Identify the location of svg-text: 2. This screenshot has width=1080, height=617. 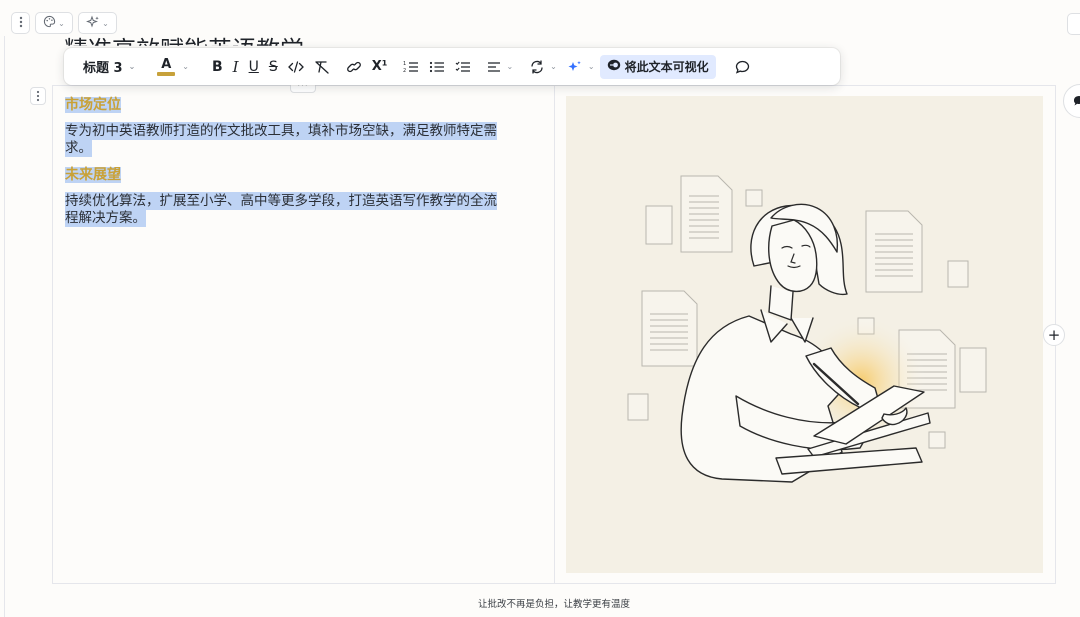
(404, 71).